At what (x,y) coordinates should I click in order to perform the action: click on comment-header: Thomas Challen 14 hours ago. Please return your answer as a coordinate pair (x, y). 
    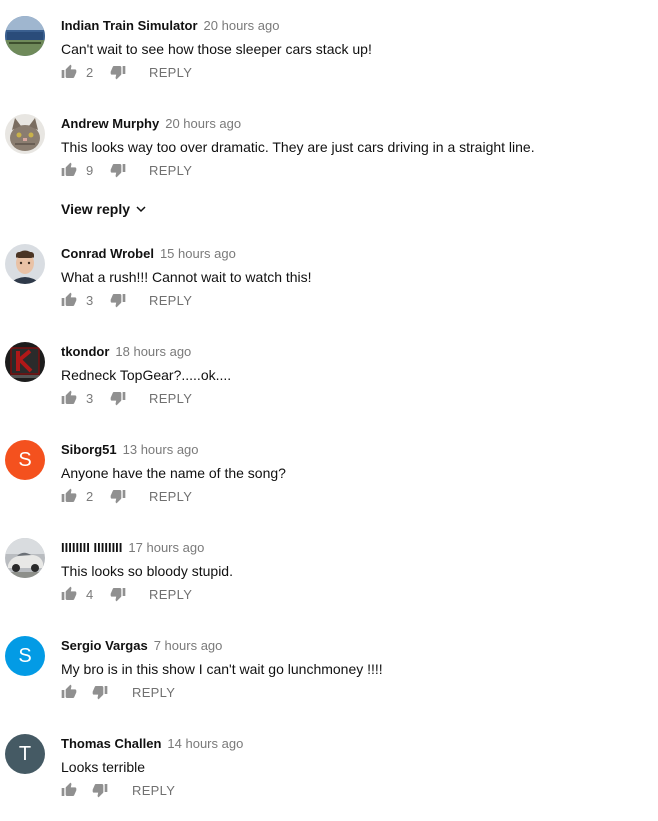
    Looking at the image, I should click on (152, 744).